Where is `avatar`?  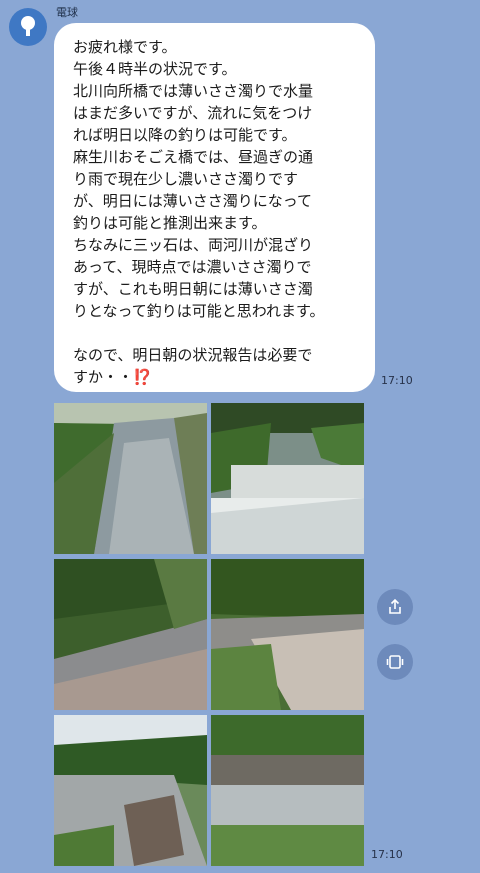 avatar is located at coordinates (28, 27).